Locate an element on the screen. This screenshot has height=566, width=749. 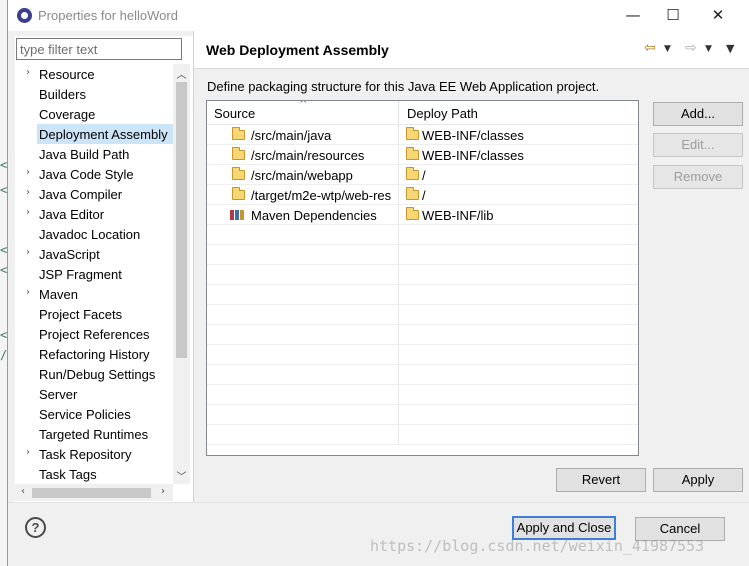
forward-dropdown-icon: ▼ is located at coordinates (708, 49).